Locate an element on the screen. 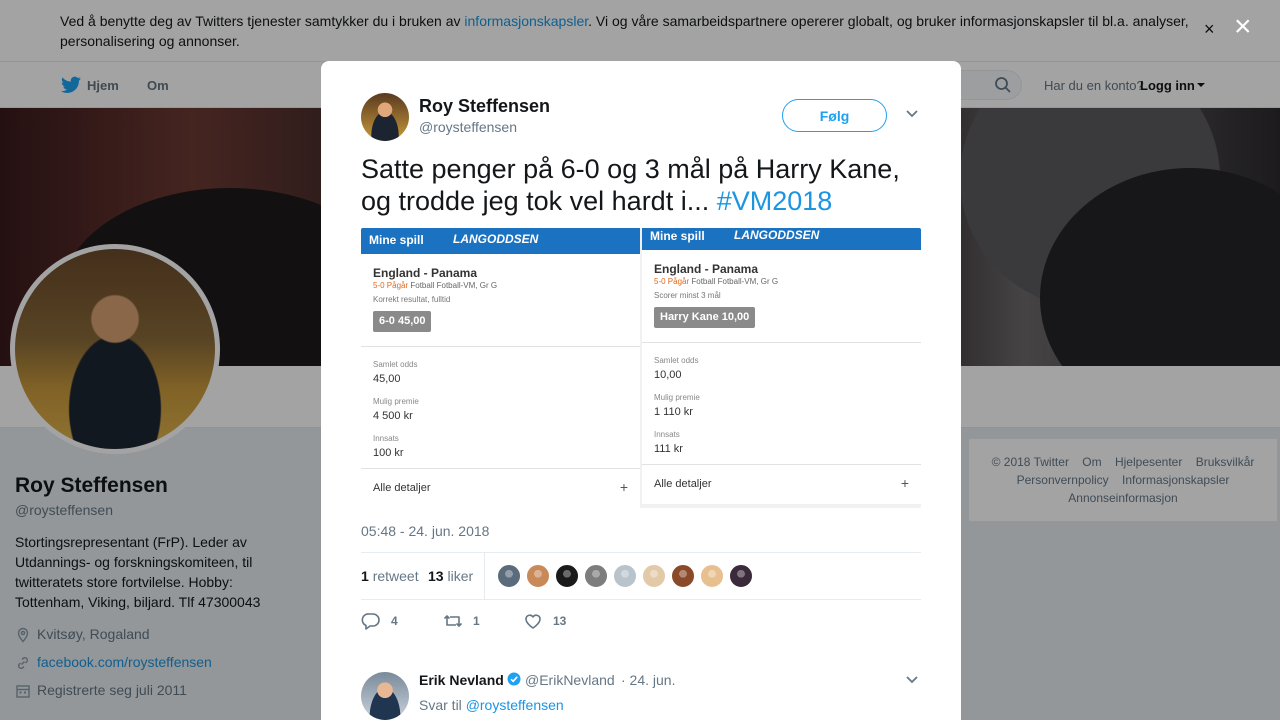  author-name: Roy Steffensen is located at coordinates (484, 106).